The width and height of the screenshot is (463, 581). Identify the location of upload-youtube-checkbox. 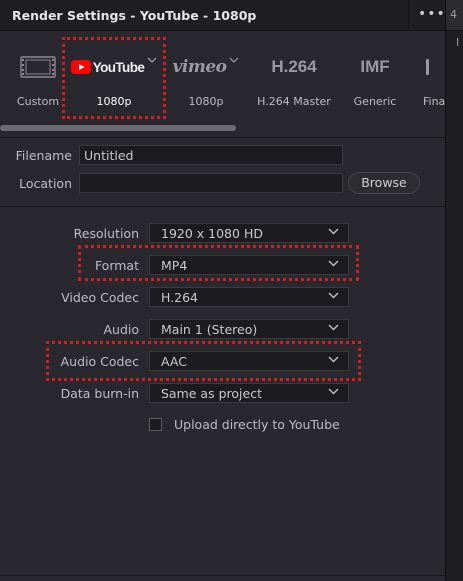
(155, 424).